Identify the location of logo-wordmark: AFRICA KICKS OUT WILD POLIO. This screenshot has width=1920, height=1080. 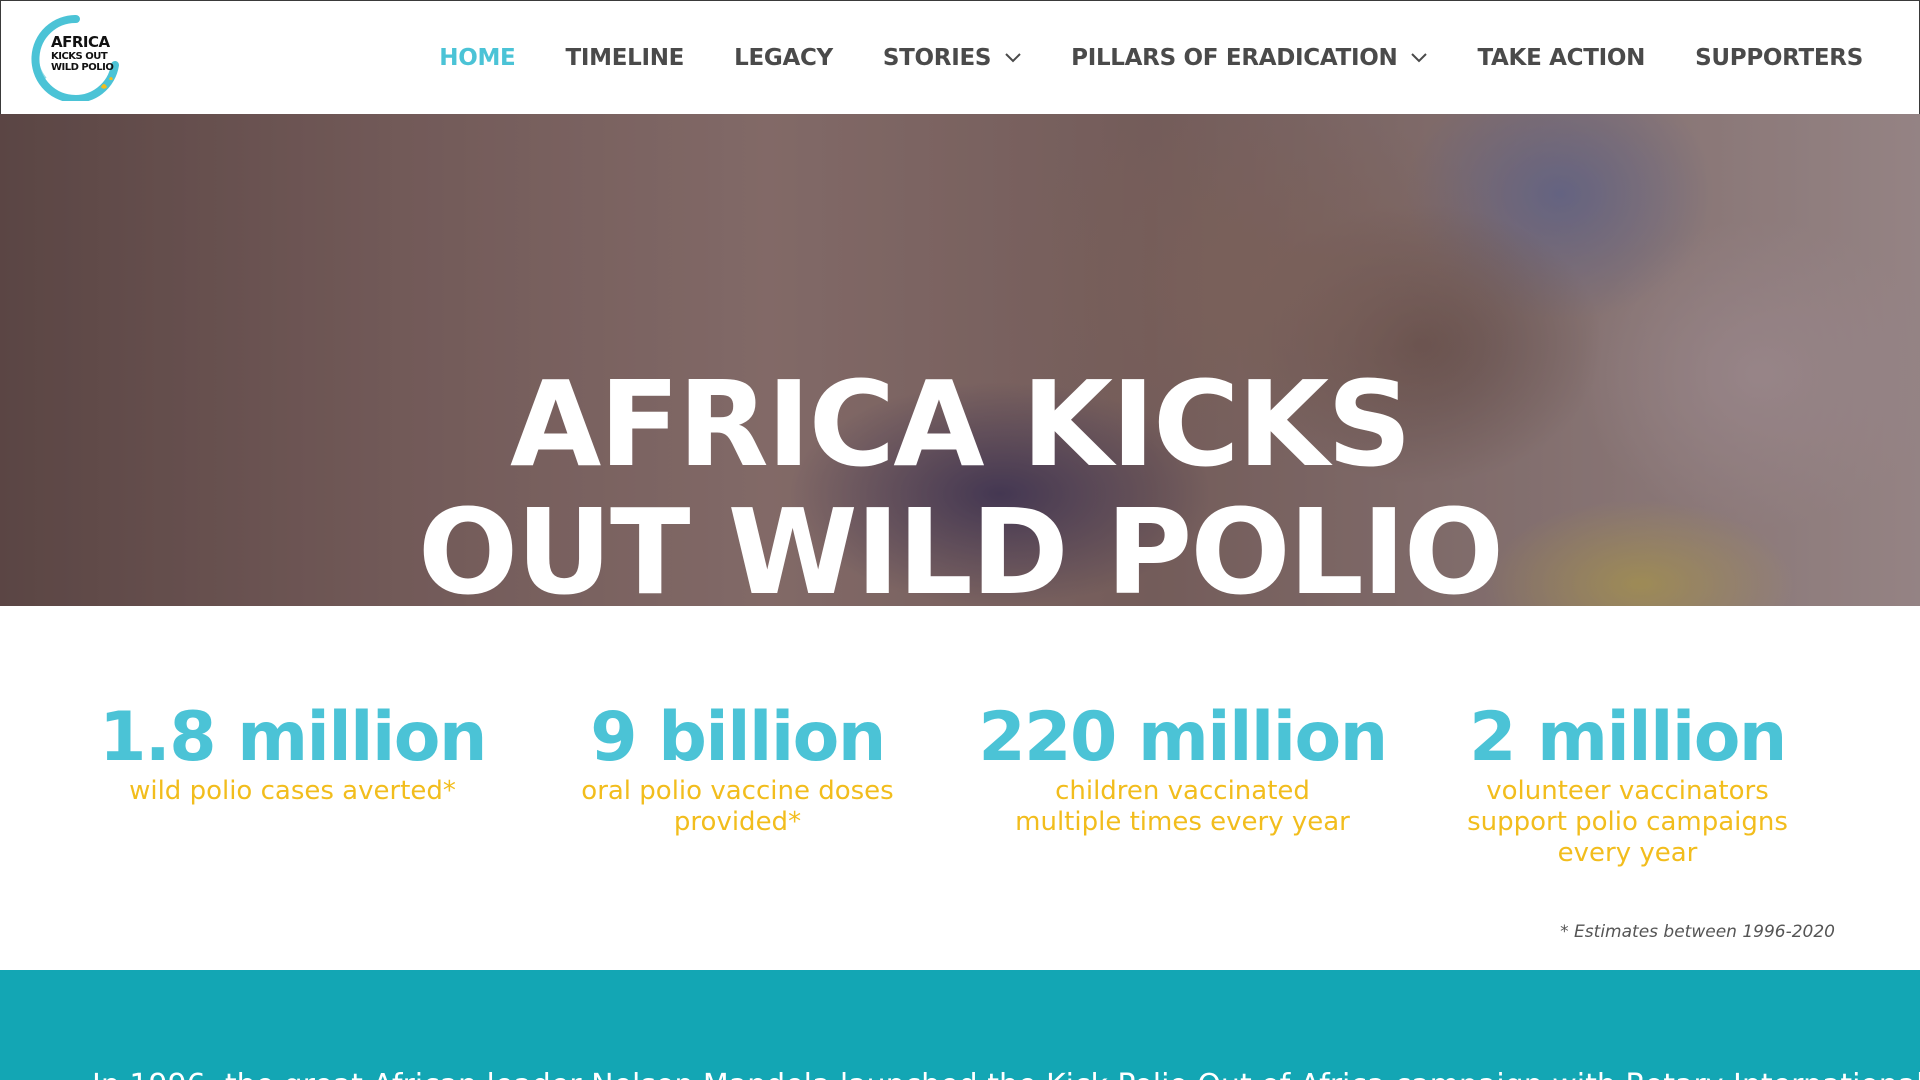
(86, 54).